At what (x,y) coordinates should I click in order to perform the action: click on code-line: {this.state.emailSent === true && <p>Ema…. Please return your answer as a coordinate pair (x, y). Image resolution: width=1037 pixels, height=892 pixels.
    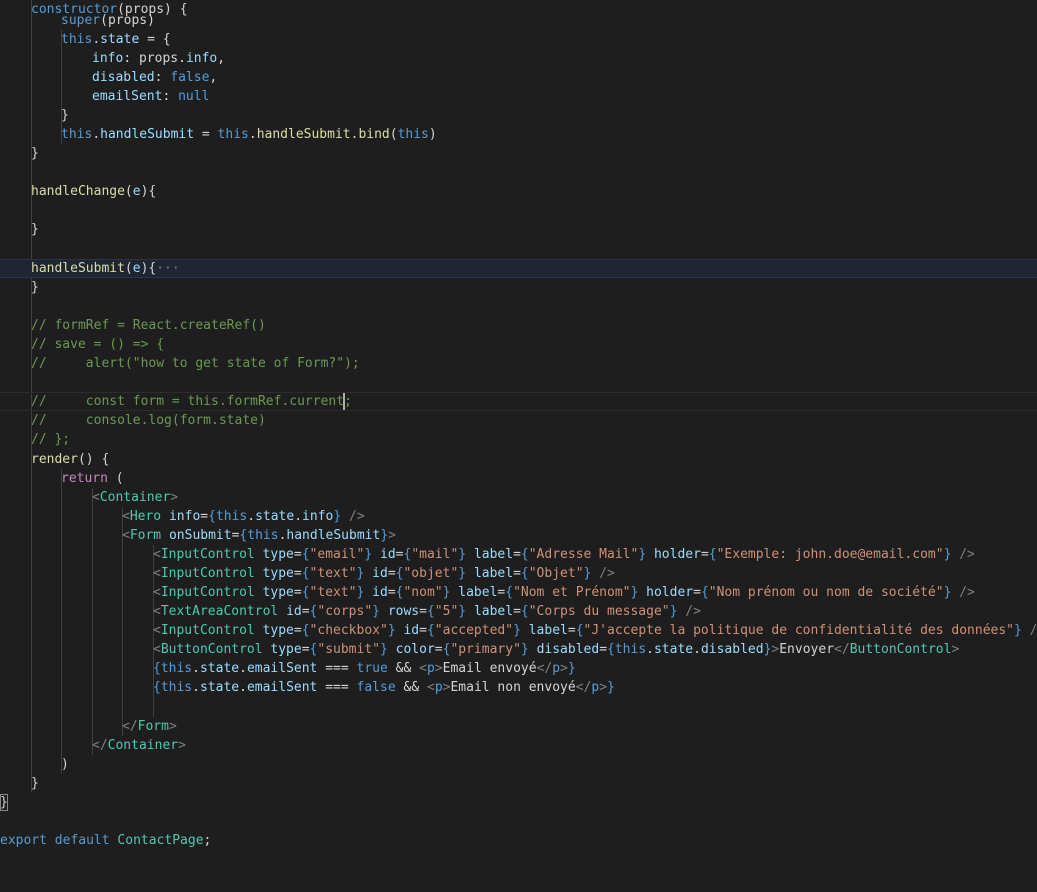
    Looking at the image, I should click on (518, 668).